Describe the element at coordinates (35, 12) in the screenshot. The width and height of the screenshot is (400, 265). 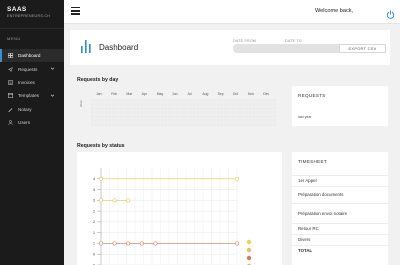
I see `brand-logo: SAAS ENTREPRENEURS.CH` at that location.